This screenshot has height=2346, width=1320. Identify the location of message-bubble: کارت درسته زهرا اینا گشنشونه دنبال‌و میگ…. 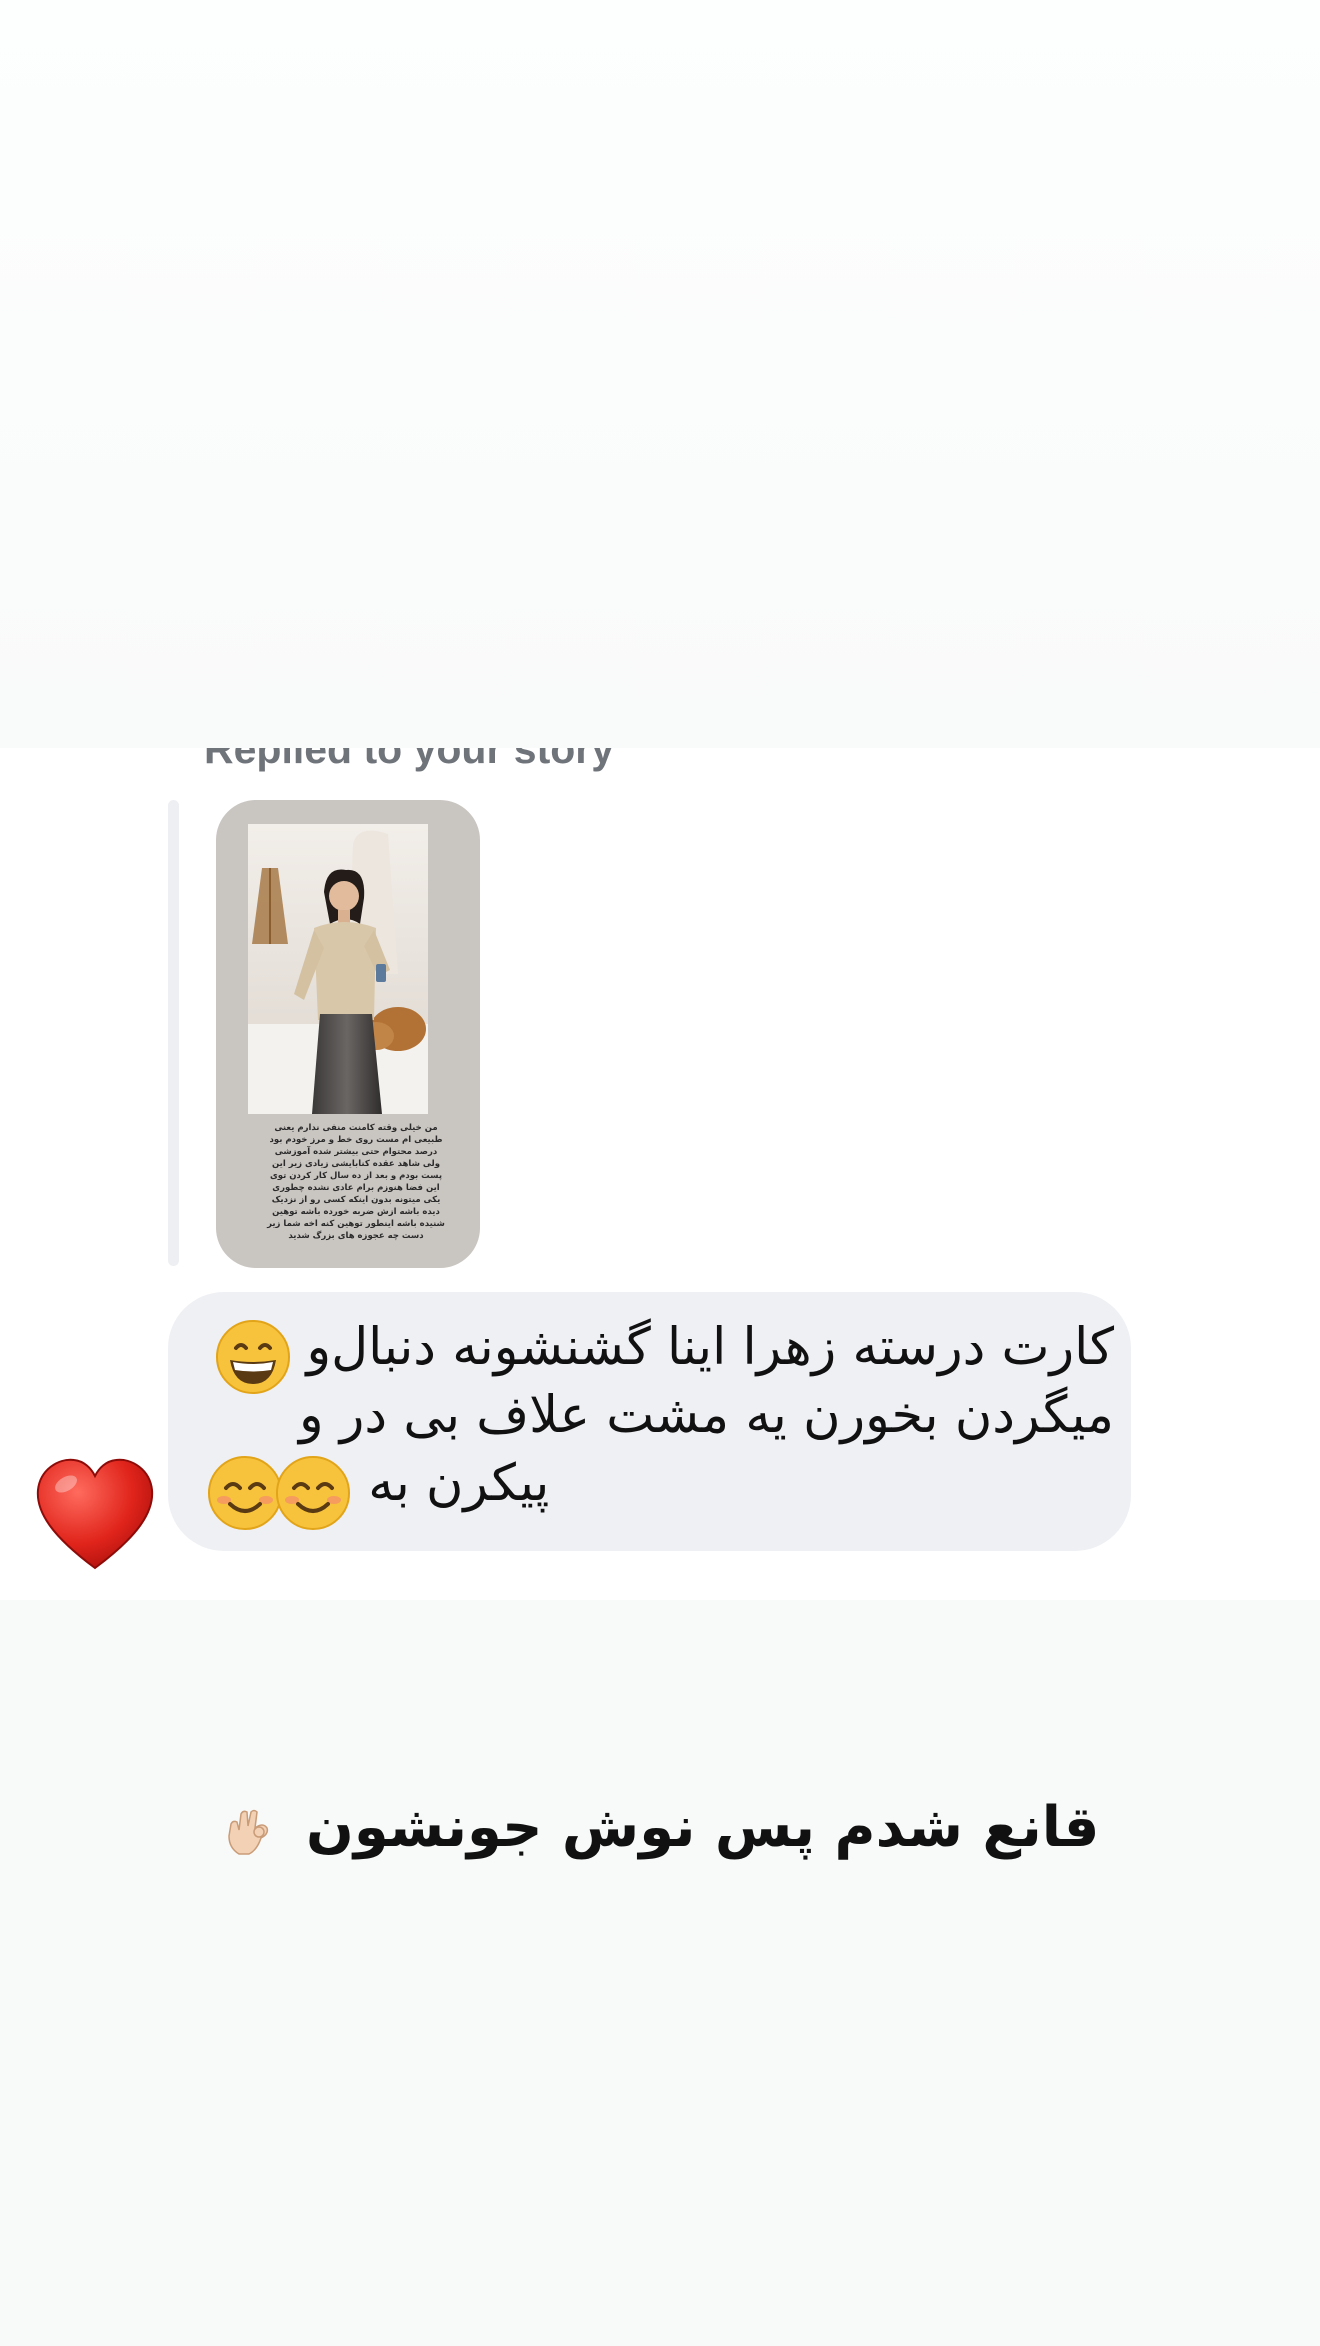
(649, 1421).